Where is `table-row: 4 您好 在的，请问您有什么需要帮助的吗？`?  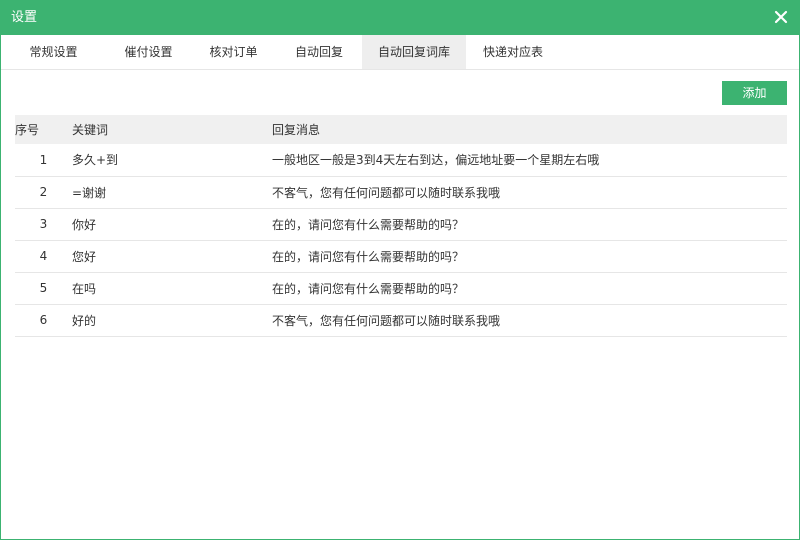 table-row: 4 您好 在的，请问您有什么需要帮助的吗？ is located at coordinates (401, 256).